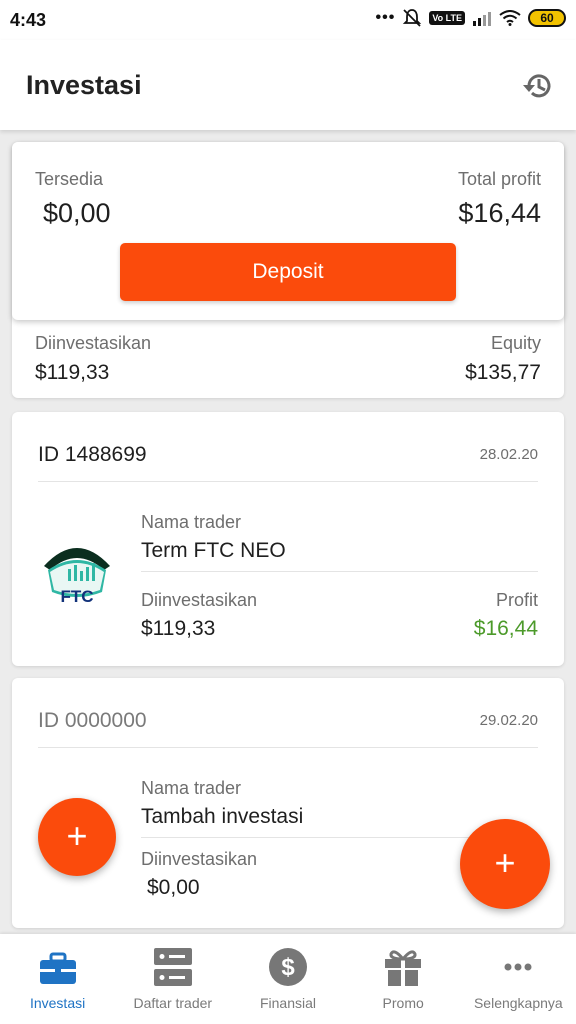 The height and width of the screenshot is (1024, 576). Describe the element at coordinates (222, 816) in the screenshot. I see `trader-name: Tambah investasi` at that location.